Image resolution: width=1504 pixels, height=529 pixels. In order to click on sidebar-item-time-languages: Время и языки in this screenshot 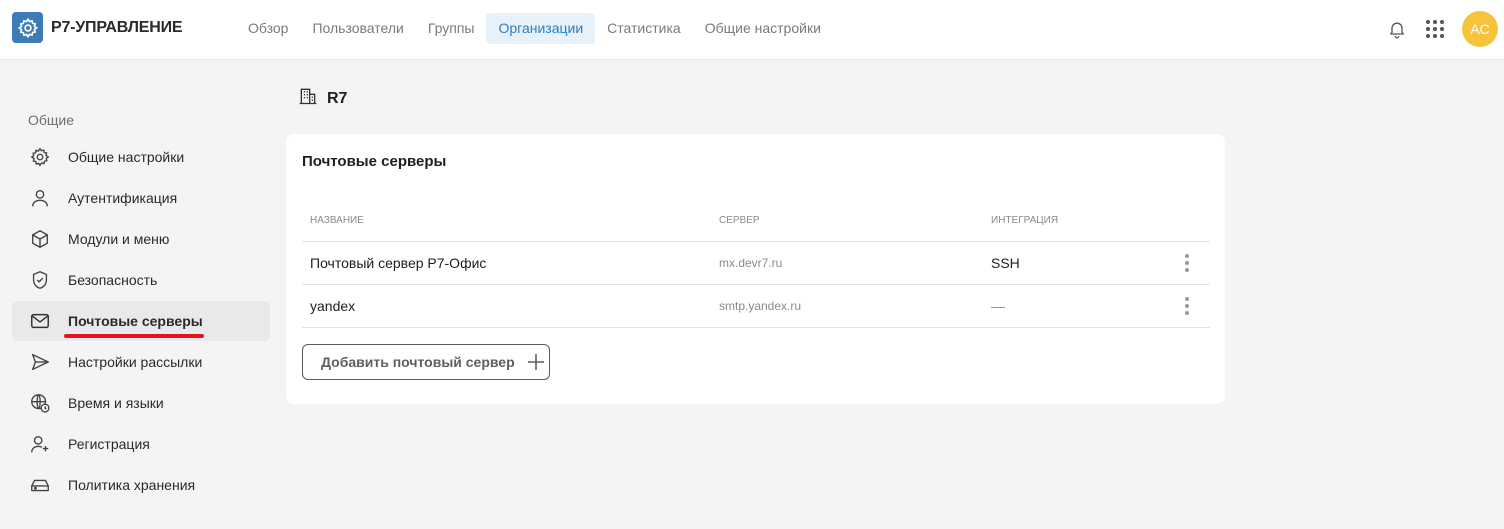, I will do `click(141, 403)`.